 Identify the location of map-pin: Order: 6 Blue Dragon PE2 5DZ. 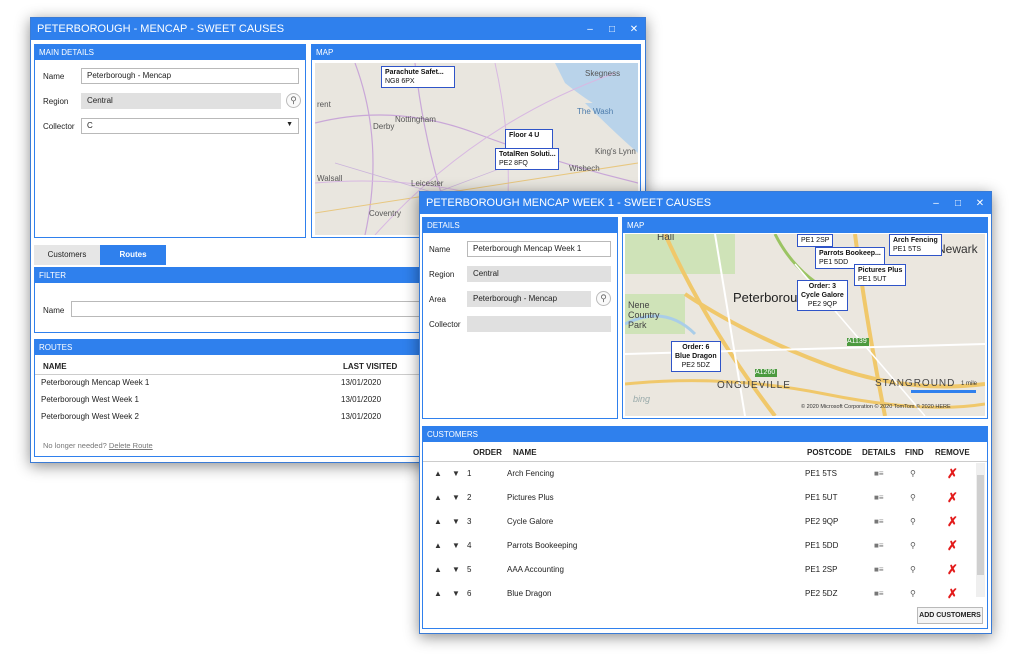
(696, 356).